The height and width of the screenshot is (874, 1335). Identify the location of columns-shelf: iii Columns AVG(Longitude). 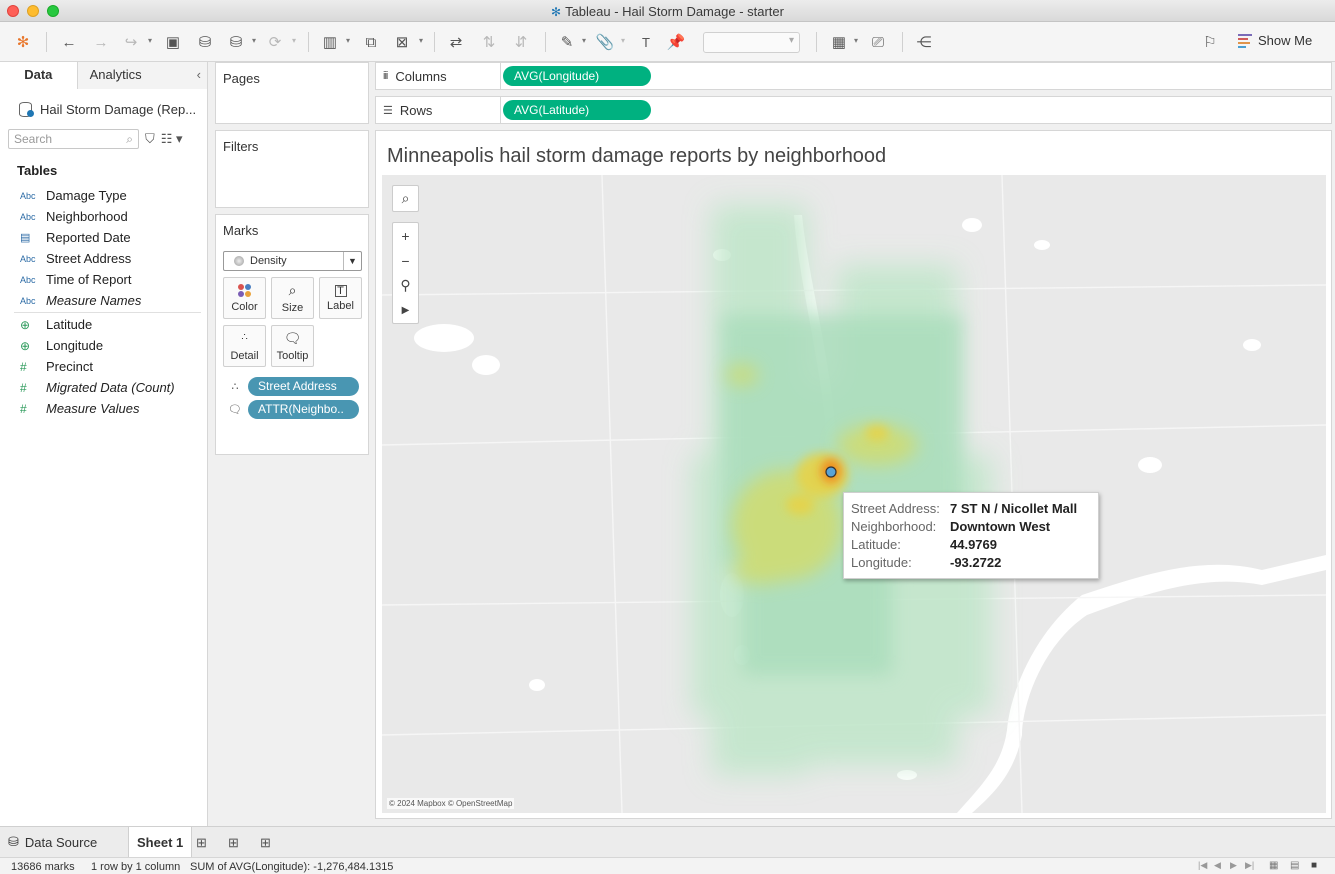
(853, 76).